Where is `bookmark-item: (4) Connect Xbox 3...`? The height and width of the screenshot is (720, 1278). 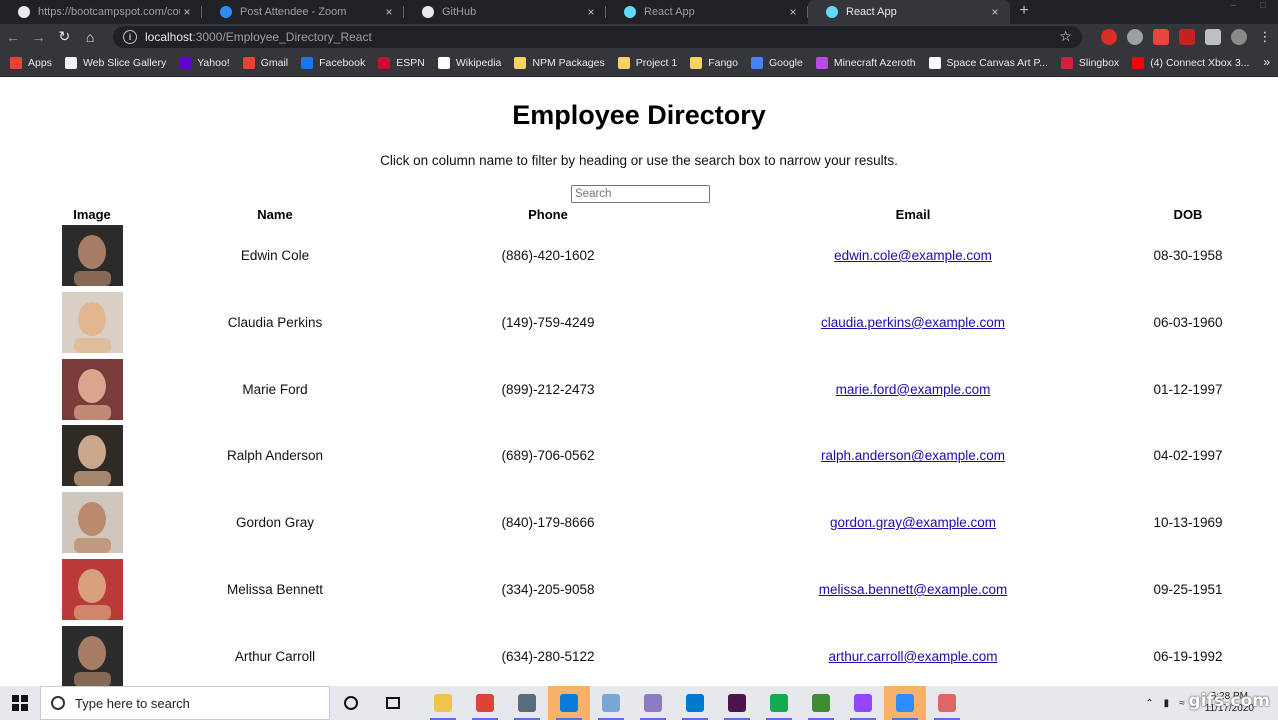 bookmark-item: (4) Connect Xbox 3... is located at coordinates (1191, 62).